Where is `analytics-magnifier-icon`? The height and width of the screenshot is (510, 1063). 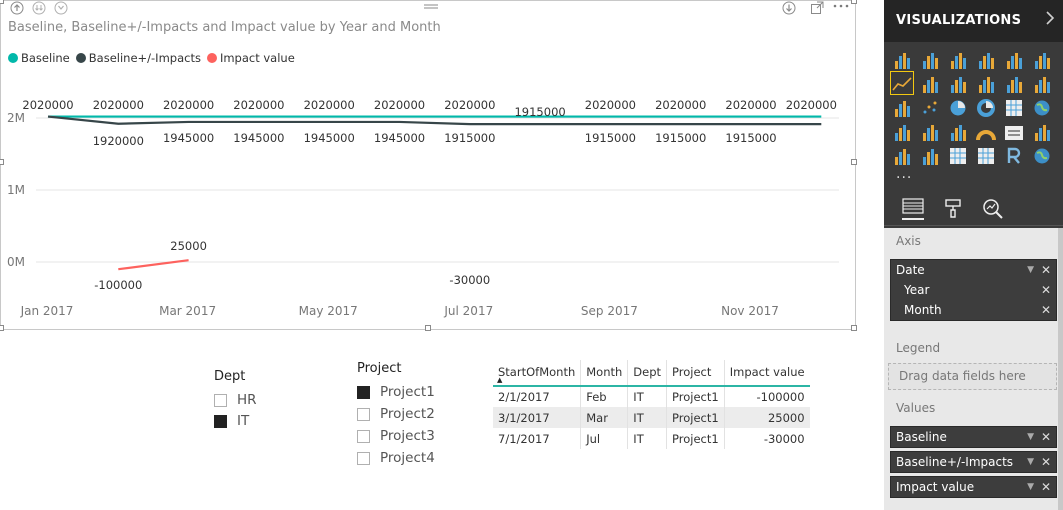
analytics-magnifier-icon is located at coordinates (993, 209).